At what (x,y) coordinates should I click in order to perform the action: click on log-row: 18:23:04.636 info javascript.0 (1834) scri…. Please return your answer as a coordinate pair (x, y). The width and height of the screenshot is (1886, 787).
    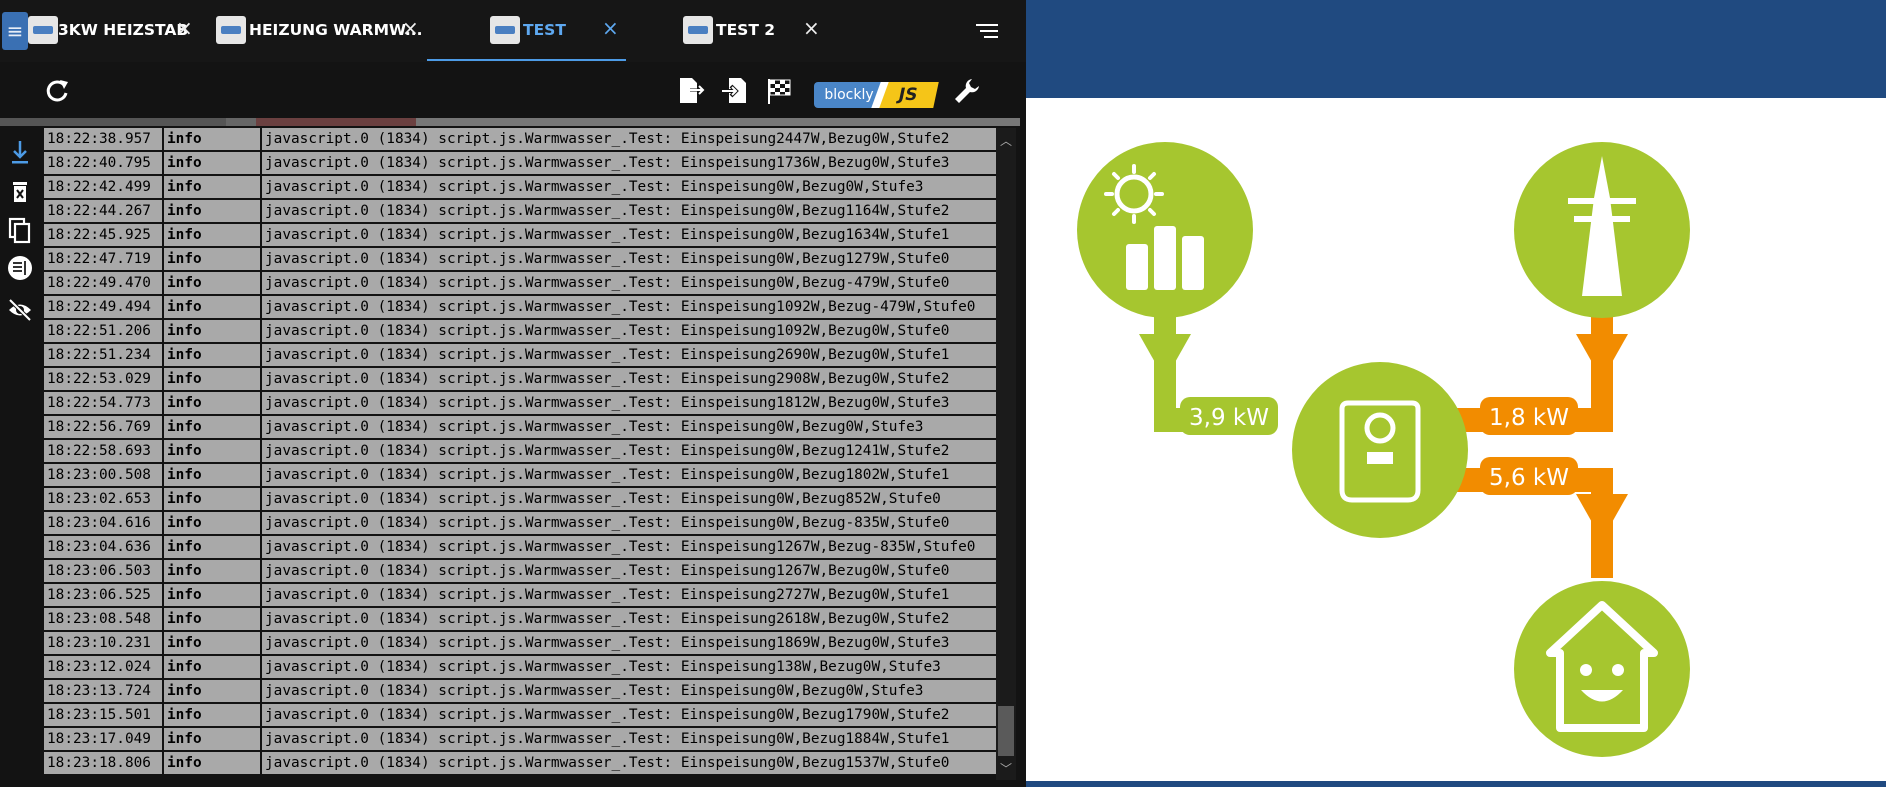
    Looking at the image, I should click on (520, 548).